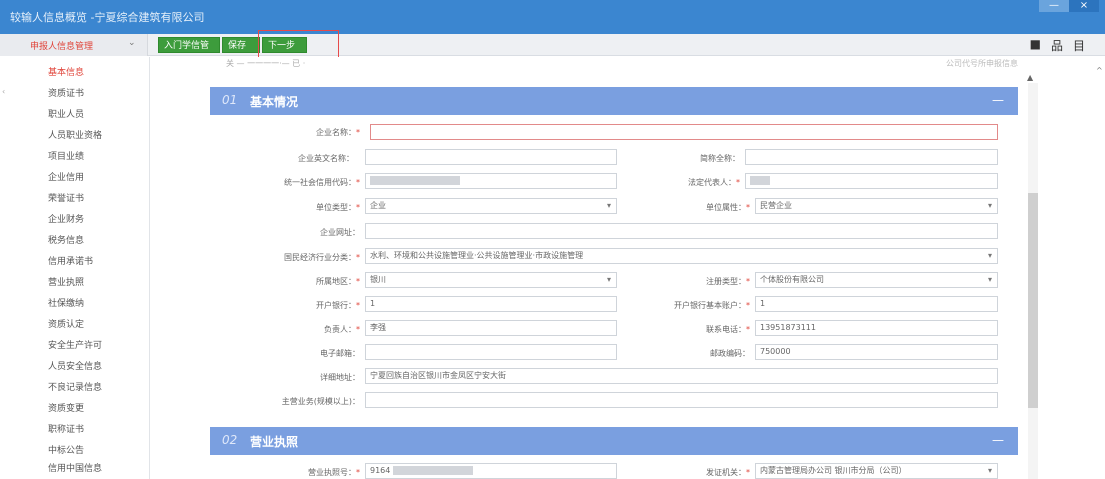  What do you see at coordinates (338, 207) in the screenshot?
I see `unit-type-label: 单位类型：*` at bounding box center [338, 207].